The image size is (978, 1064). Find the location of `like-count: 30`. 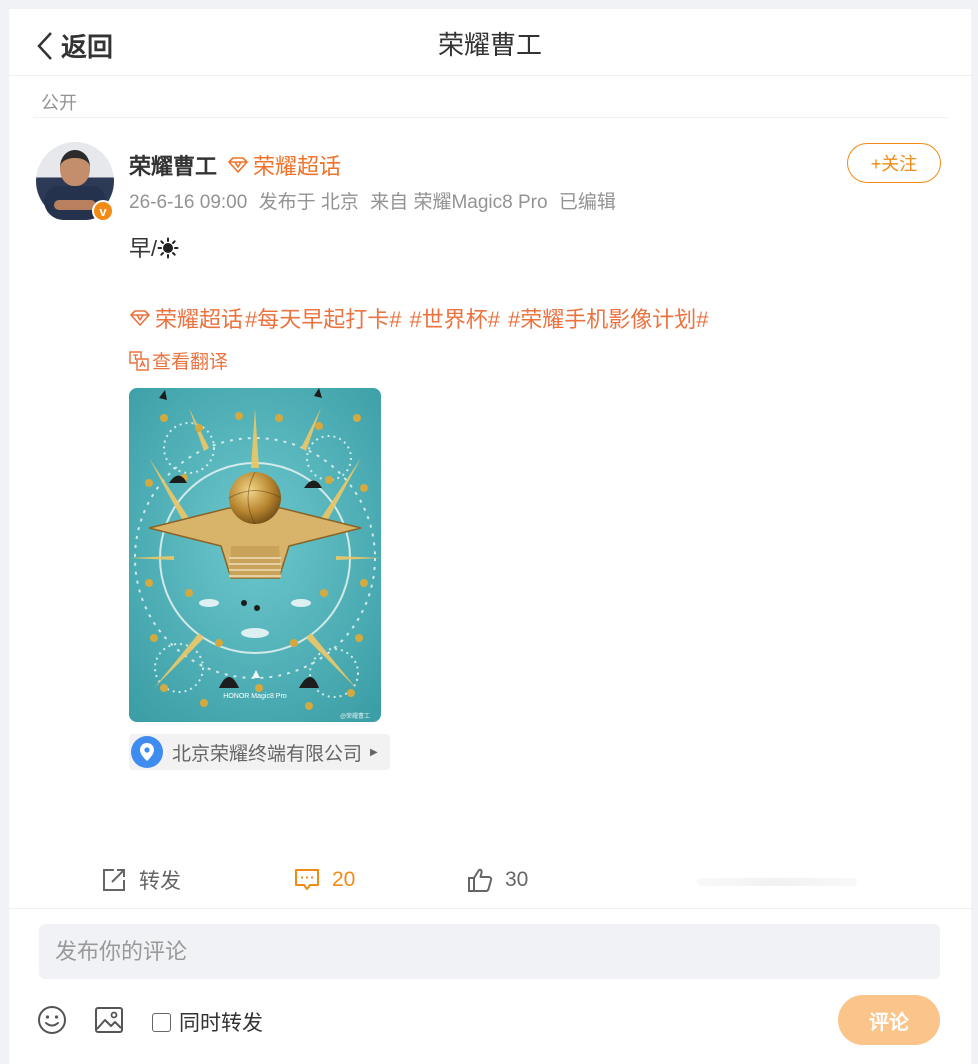

like-count: 30 is located at coordinates (517, 879).